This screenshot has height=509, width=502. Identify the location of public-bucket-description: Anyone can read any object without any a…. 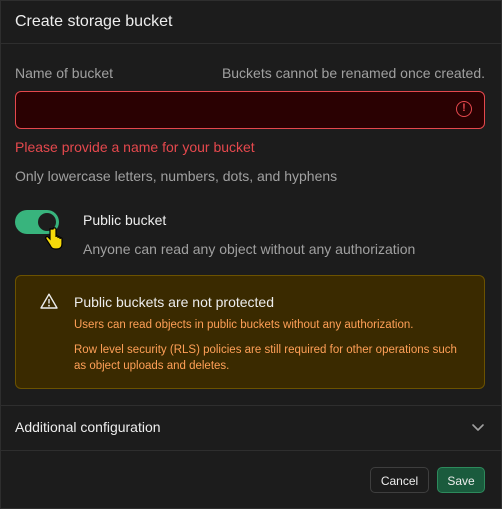
(249, 249).